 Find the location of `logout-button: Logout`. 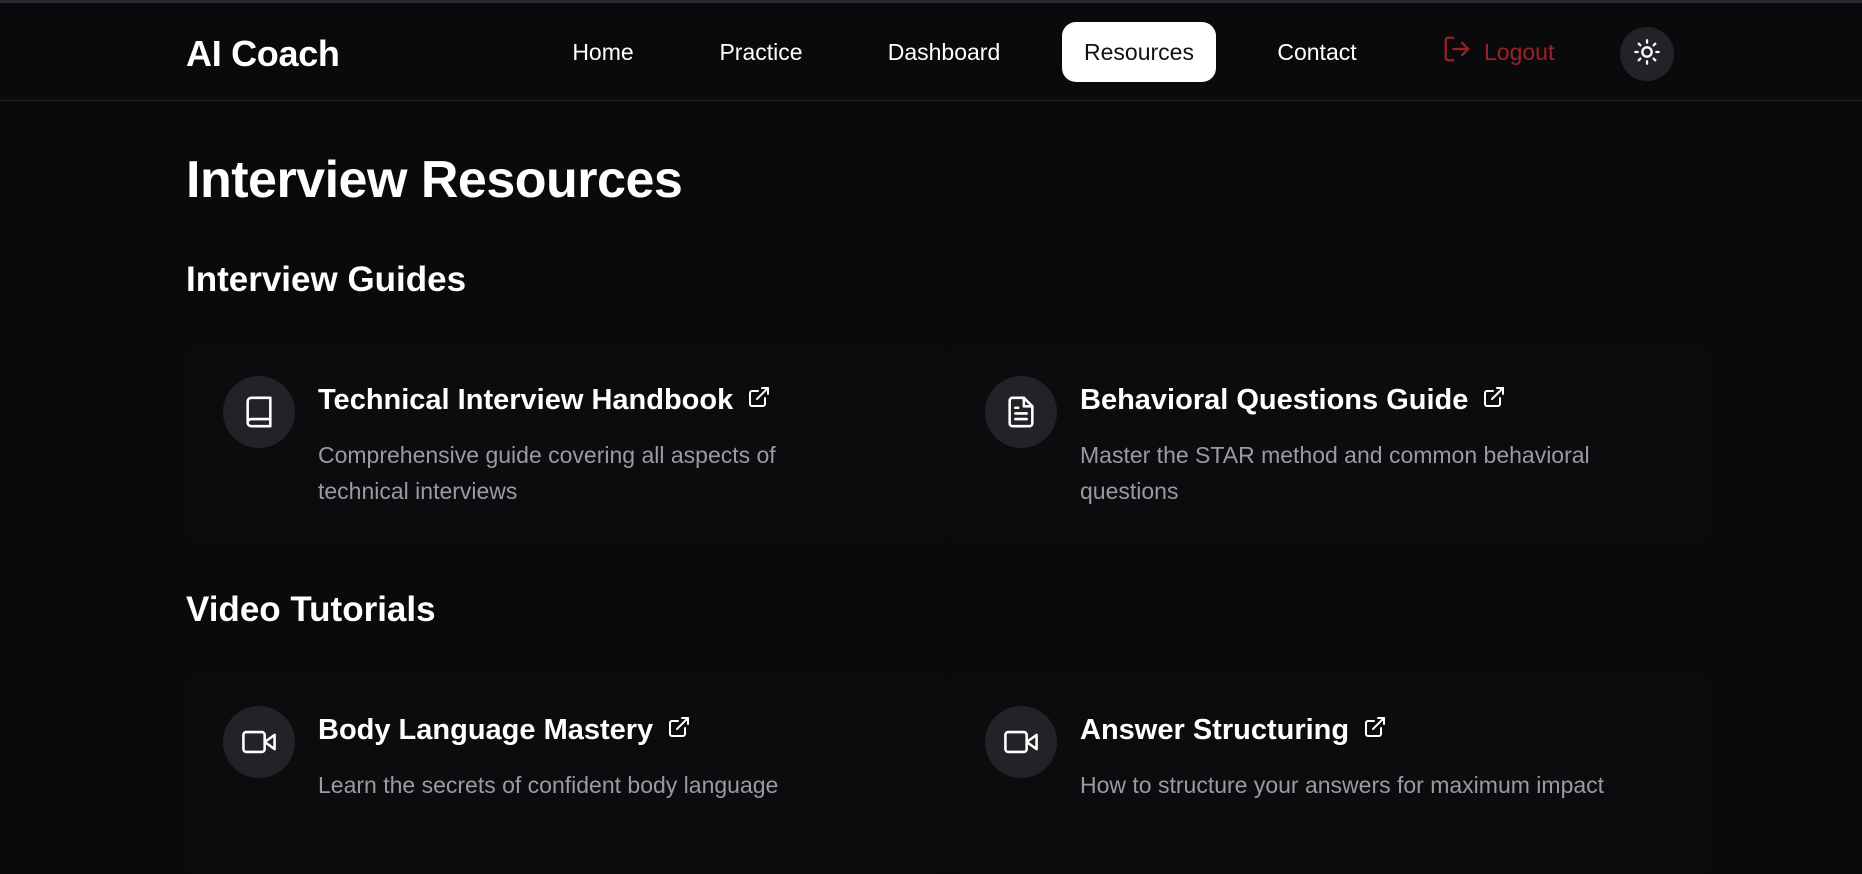

logout-button: Logout is located at coordinates (1498, 52).